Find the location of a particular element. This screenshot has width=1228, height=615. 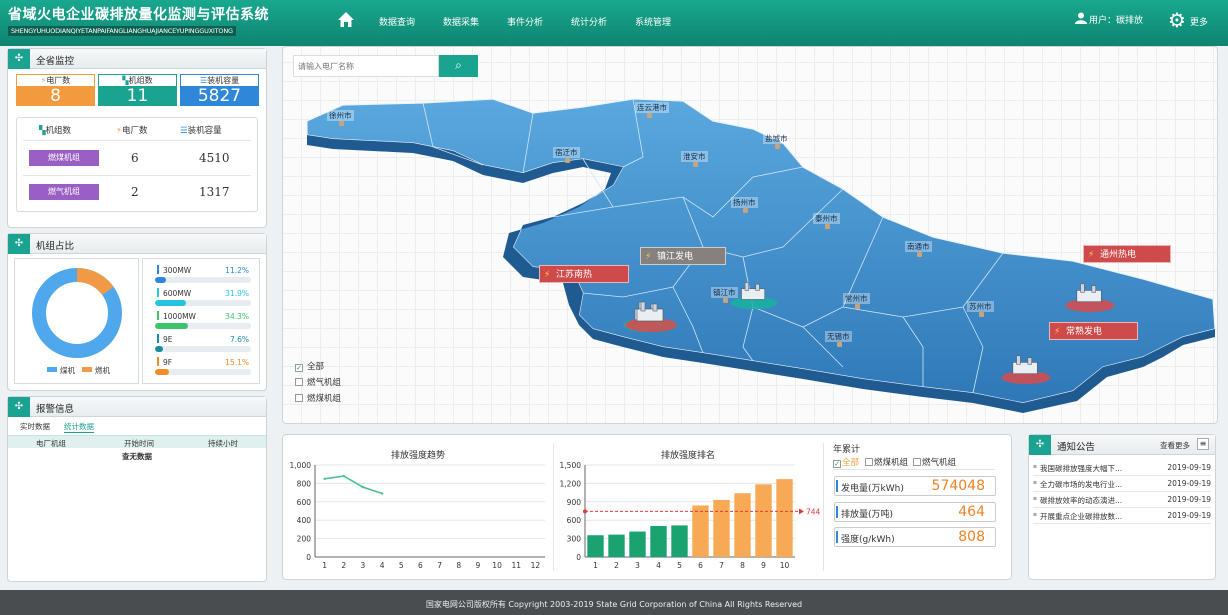

nav-system-management: 系统管理 is located at coordinates (653, 21).